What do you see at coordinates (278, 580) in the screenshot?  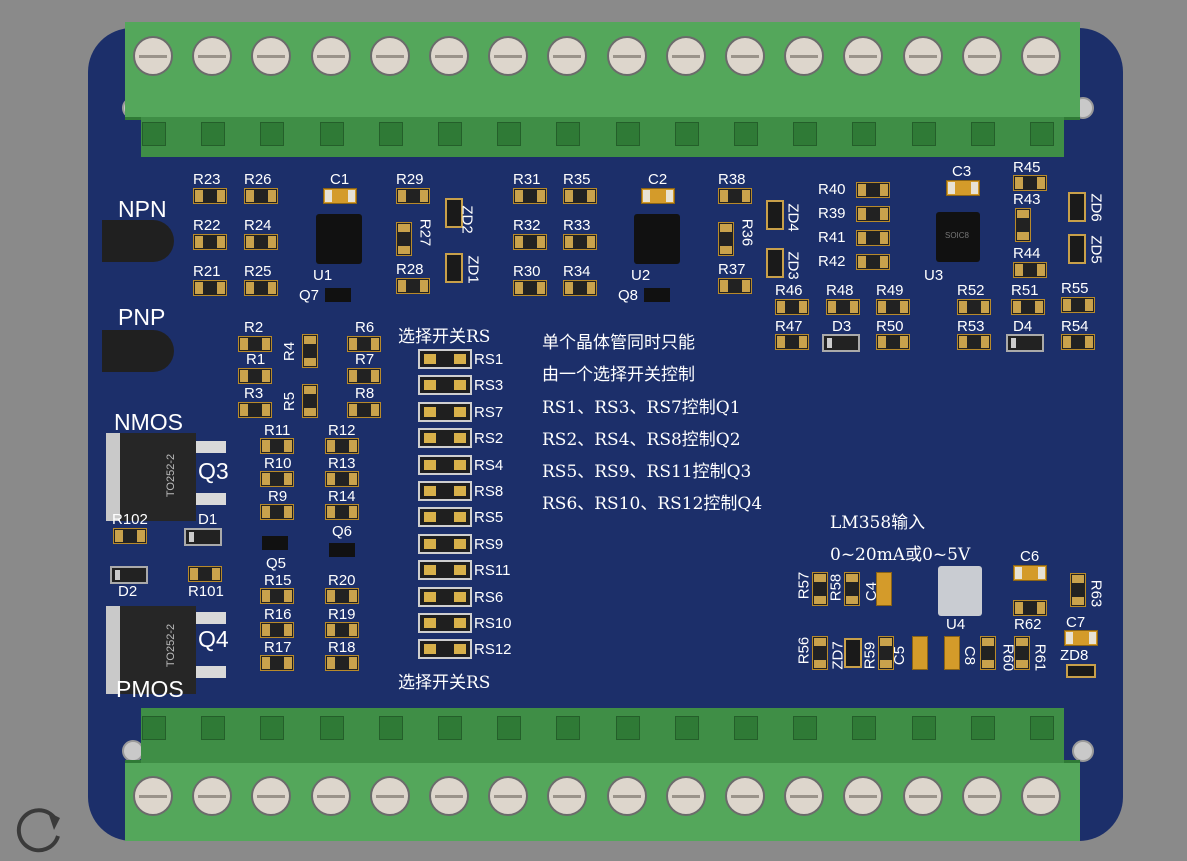 I see `r15-label: R15` at bounding box center [278, 580].